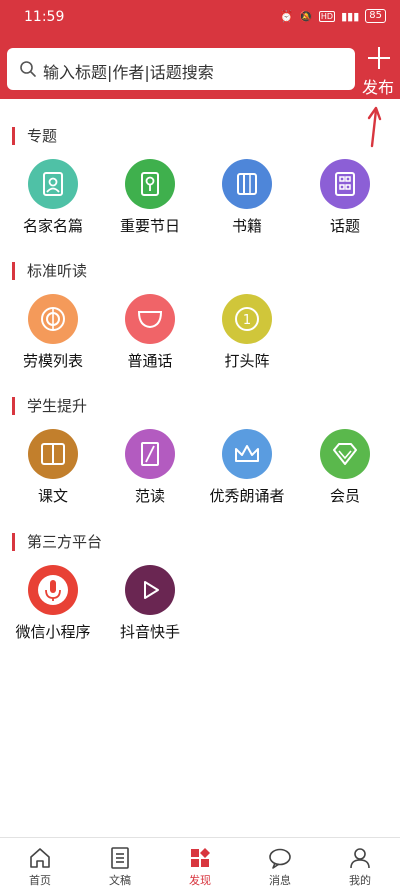 Image resolution: width=400 pixels, height=889 pixels. I want to click on tile-model-workers: 劳模列表, so click(53, 332).